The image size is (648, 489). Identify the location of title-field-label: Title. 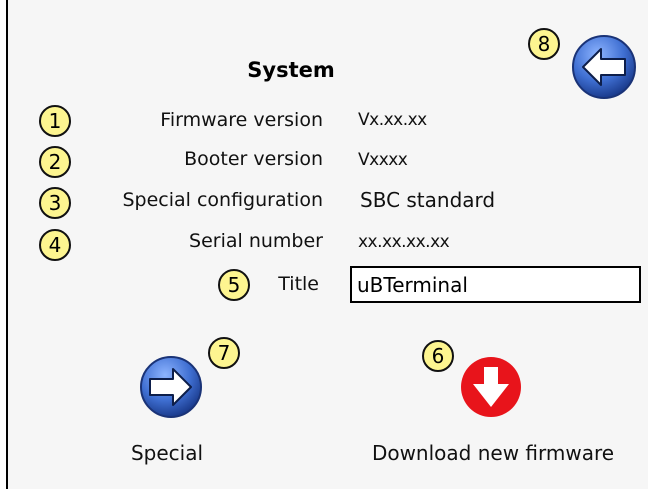
(298, 284).